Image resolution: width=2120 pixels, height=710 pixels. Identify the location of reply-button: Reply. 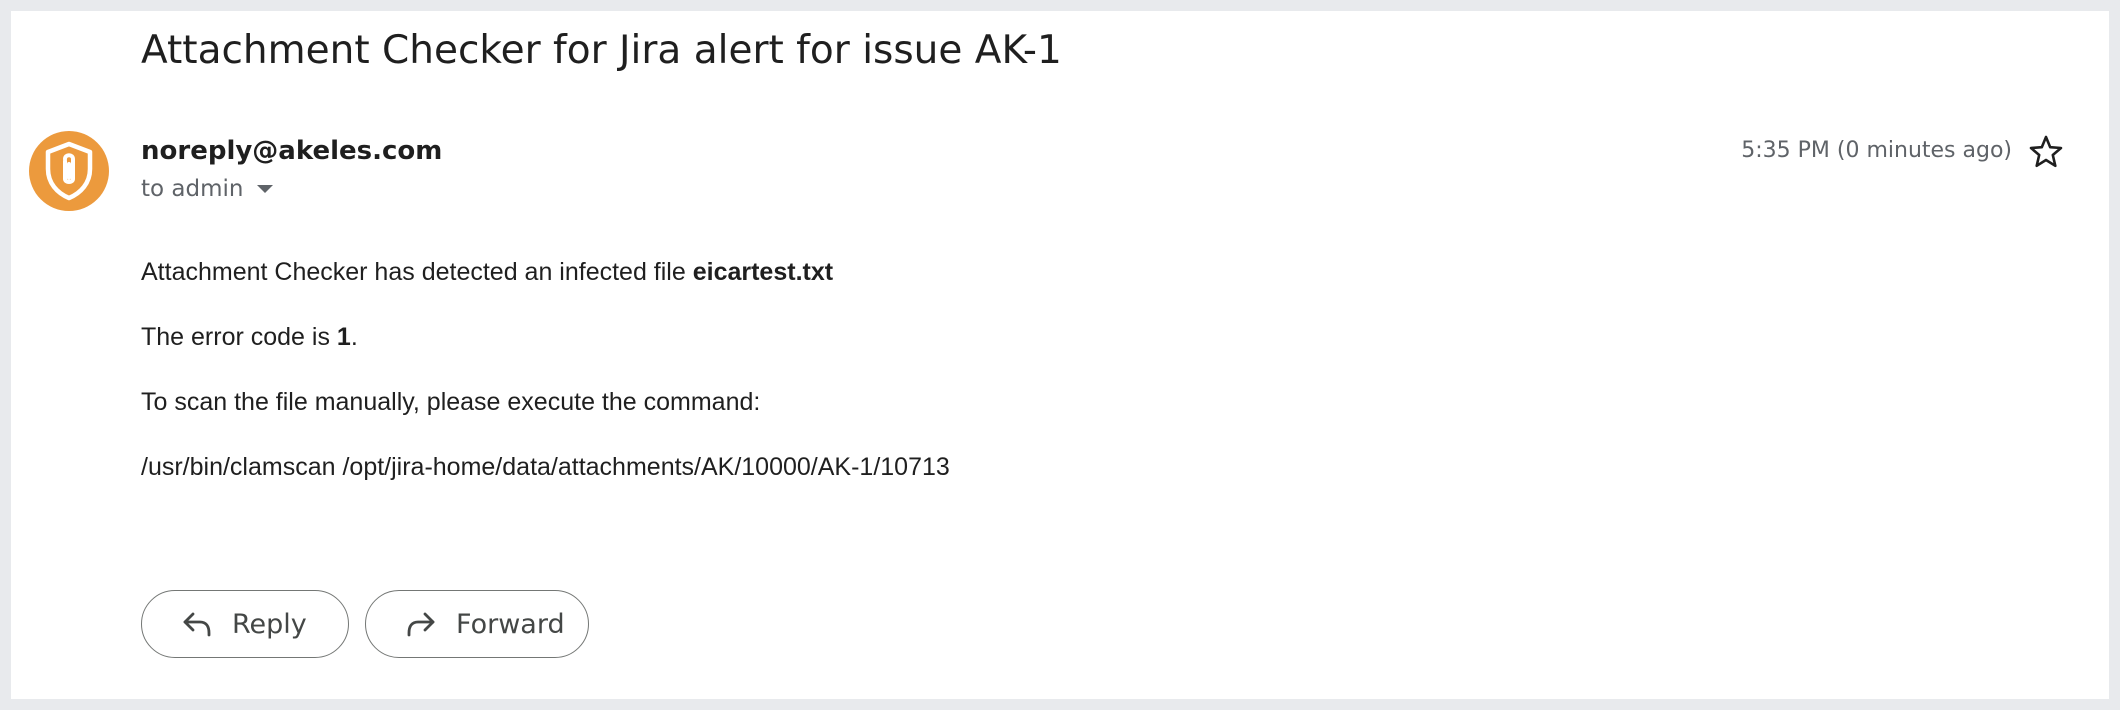
(245, 624).